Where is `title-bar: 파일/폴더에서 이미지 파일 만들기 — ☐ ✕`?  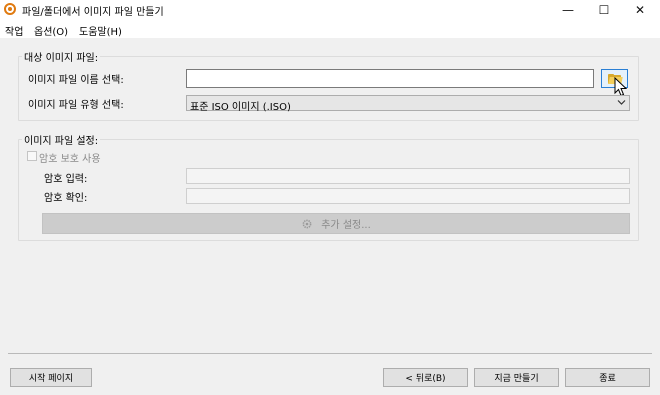 title-bar: 파일/폴더에서 이미지 파일 만들기 — ☐ ✕ is located at coordinates (330, 10).